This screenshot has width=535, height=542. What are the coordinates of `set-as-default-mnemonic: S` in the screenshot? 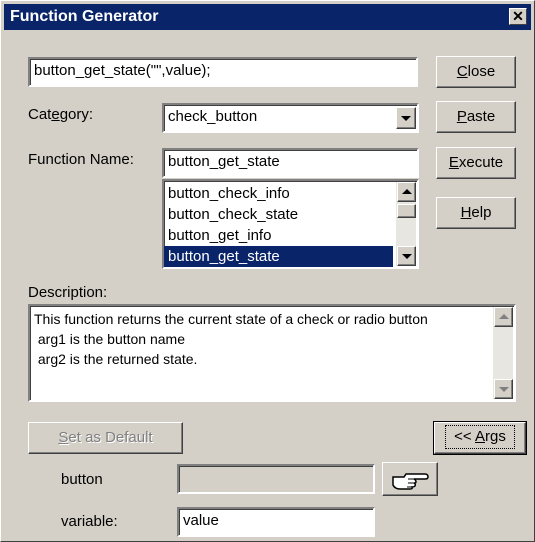 It's located at (63, 437).